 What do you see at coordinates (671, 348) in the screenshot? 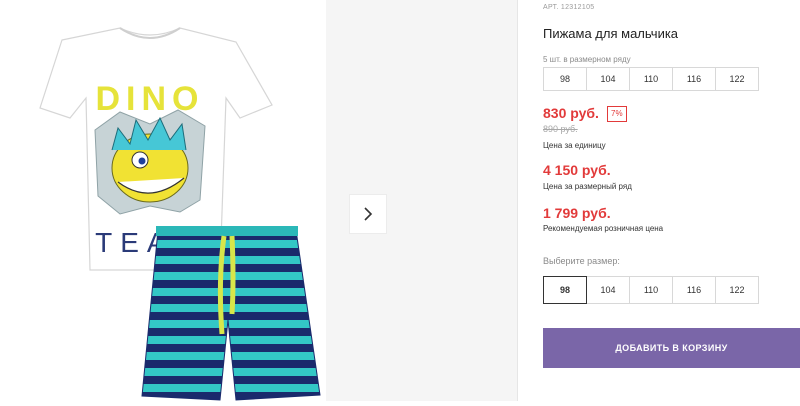
I see `add-to-cart-button: ДОБАВИТЬ В КОРЗИНУ` at bounding box center [671, 348].